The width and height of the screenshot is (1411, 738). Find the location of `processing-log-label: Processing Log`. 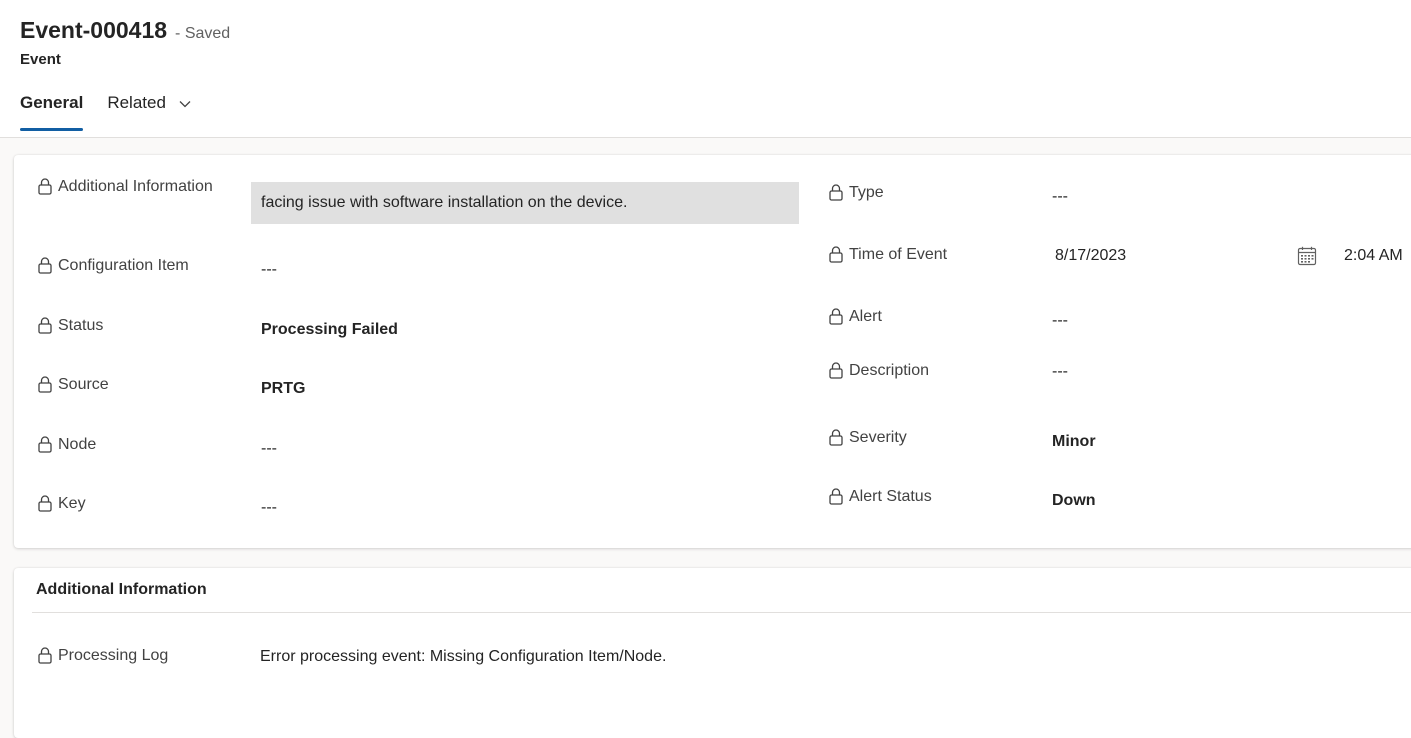

processing-log-label: Processing Log is located at coordinates (103, 656).